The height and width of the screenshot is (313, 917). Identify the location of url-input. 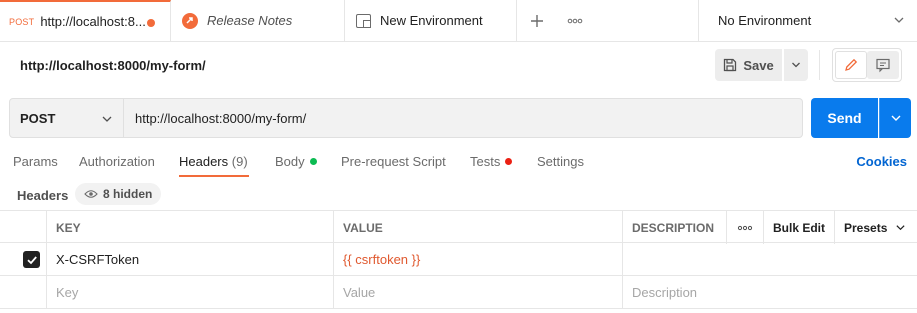
(463, 118).